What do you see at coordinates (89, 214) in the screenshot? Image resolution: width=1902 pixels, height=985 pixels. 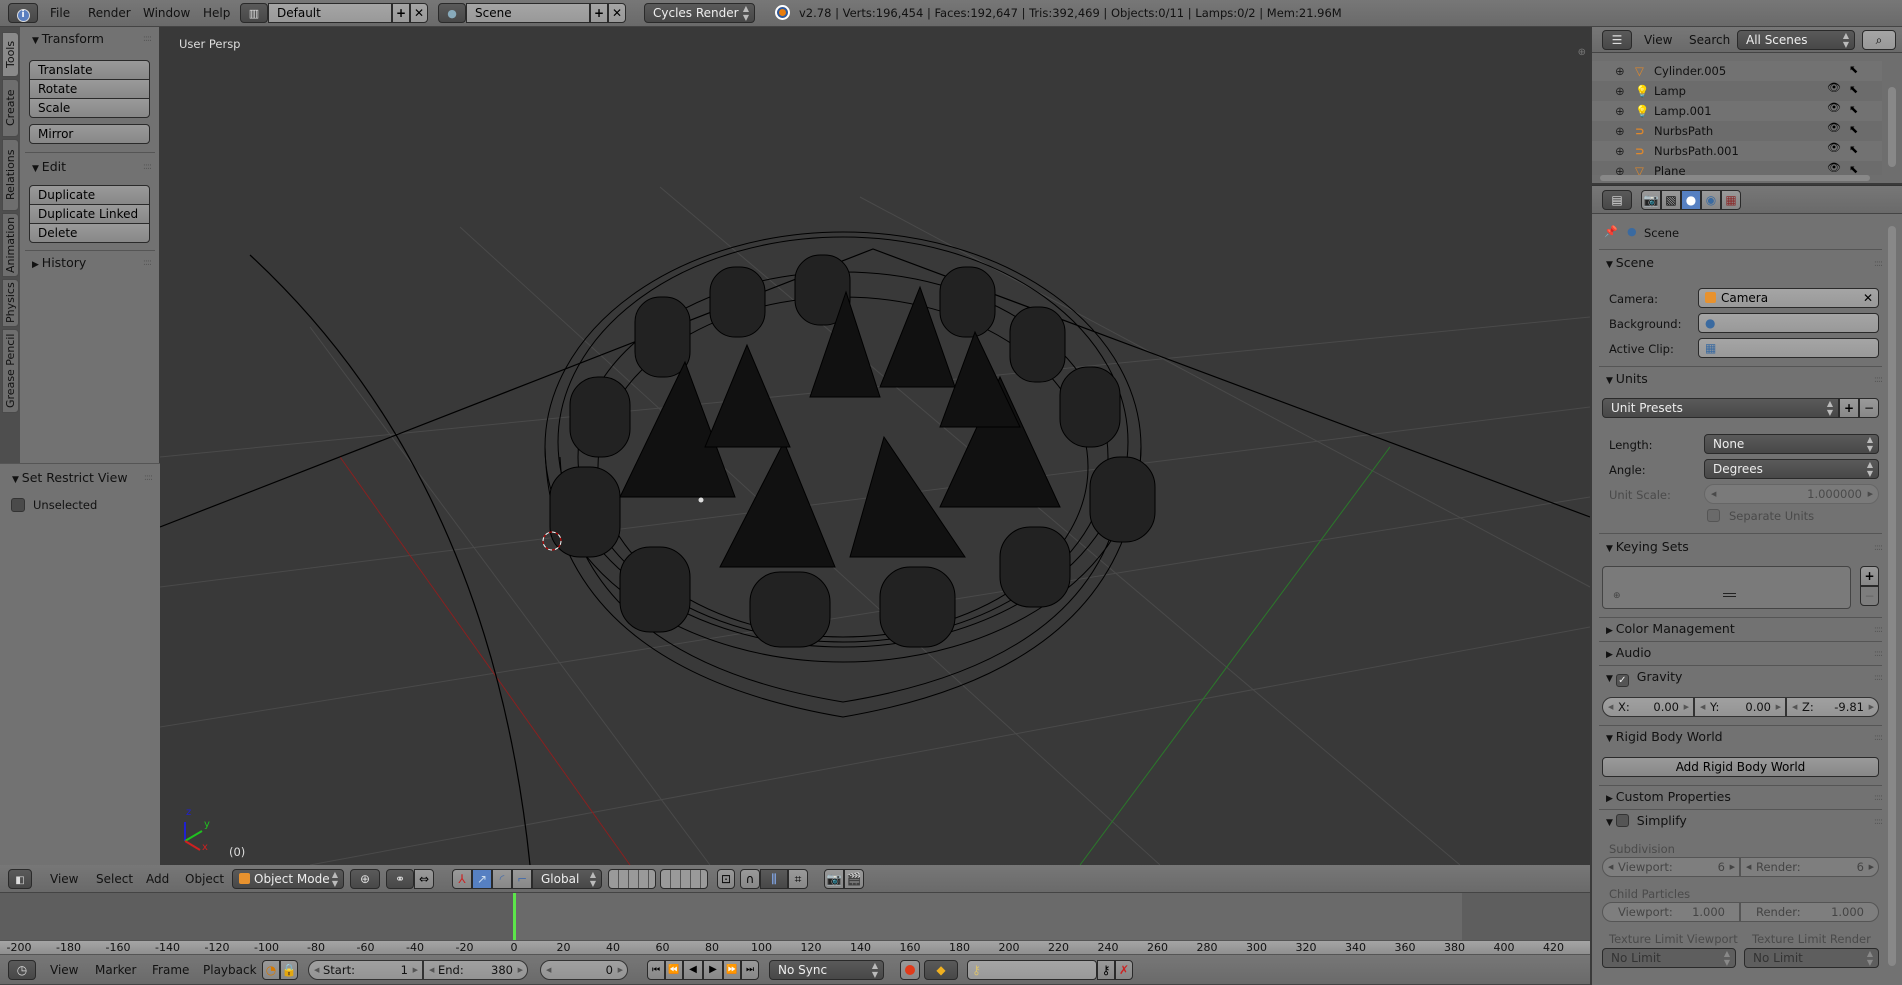 I see `duplicate-linked-button: Duplicate Linked` at bounding box center [89, 214].